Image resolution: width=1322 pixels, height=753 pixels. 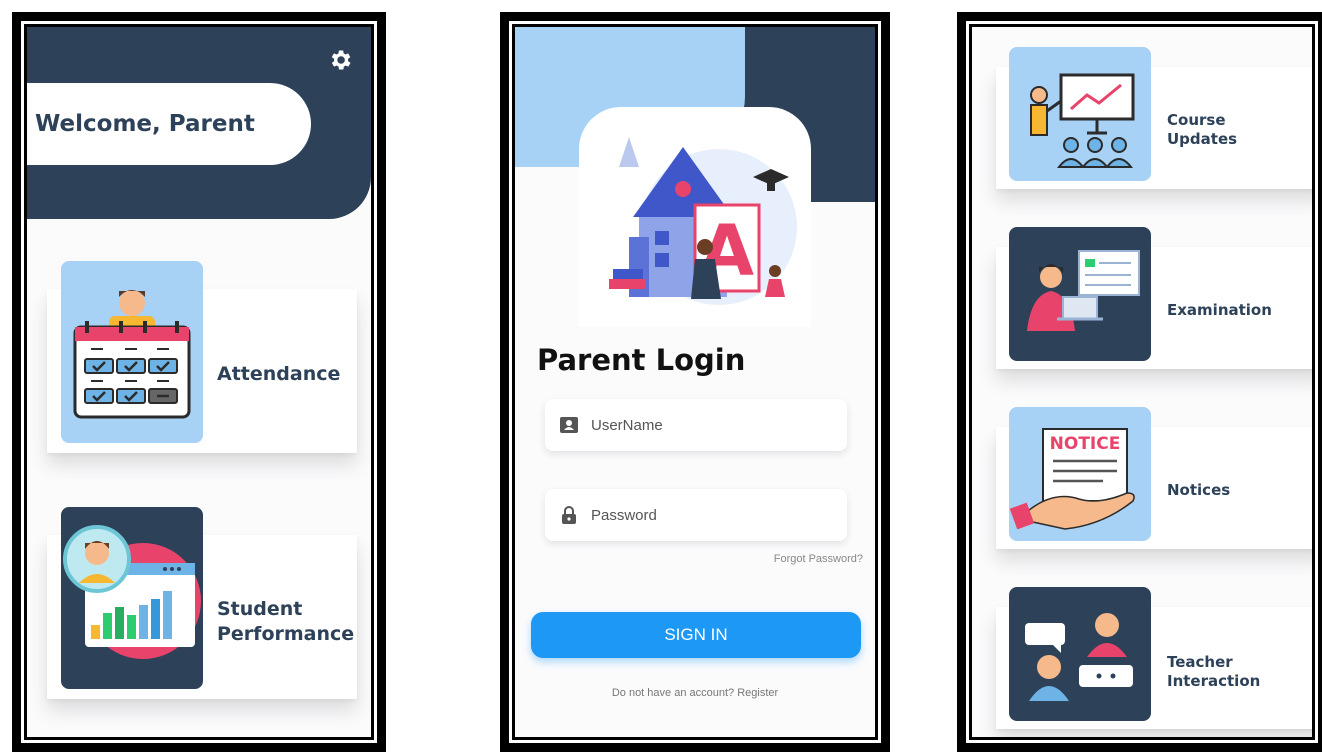 I want to click on examination-icon, so click(x=1083, y=290).